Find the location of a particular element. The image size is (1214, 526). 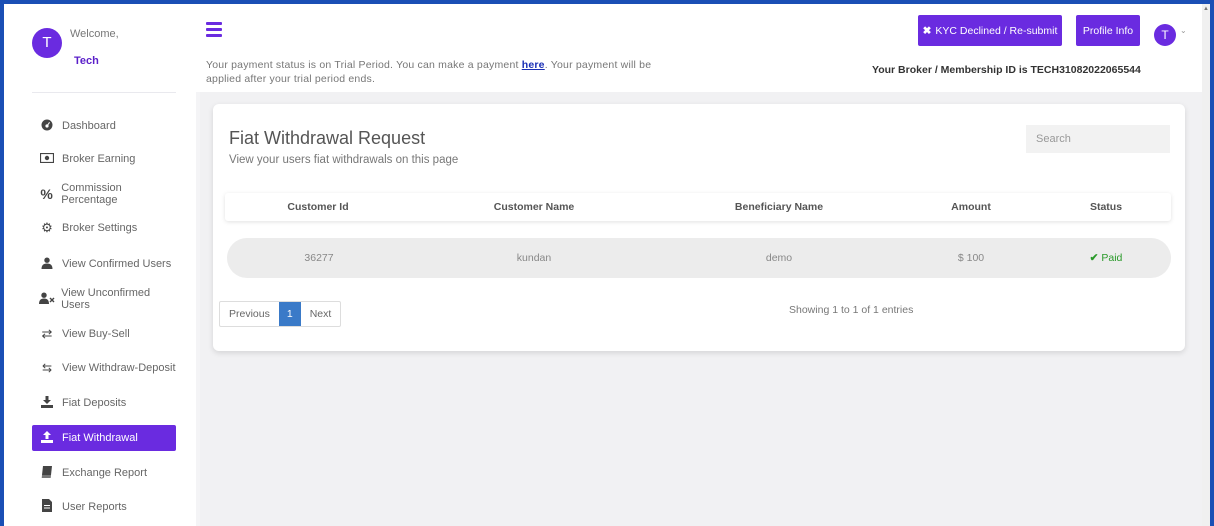

transfer-icon: ⇆ is located at coordinates (47, 368).